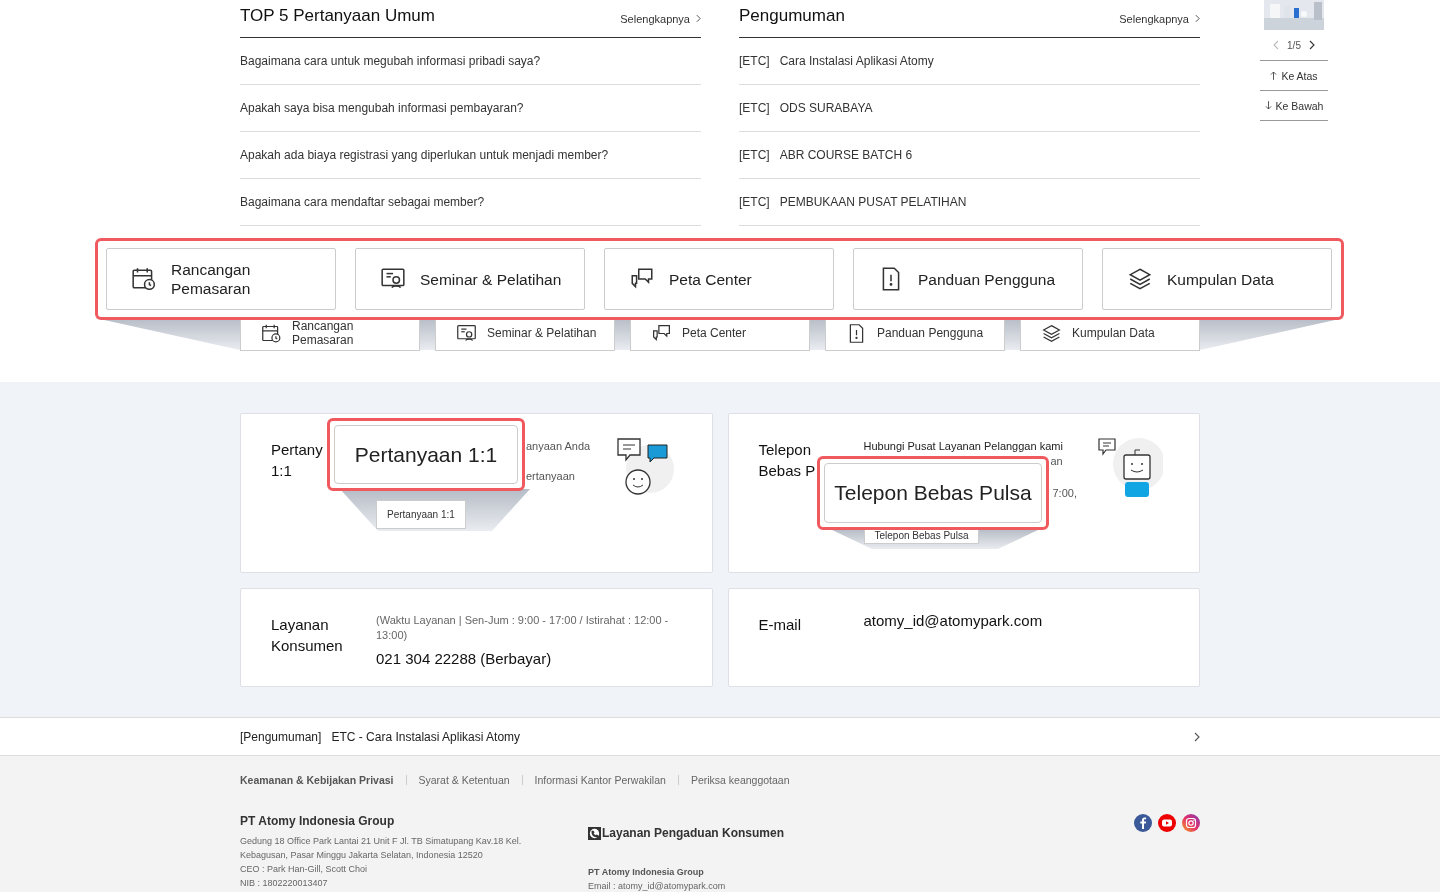 The image size is (1440, 892). I want to click on footer-link: Periksa keanggotaan, so click(740, 780).